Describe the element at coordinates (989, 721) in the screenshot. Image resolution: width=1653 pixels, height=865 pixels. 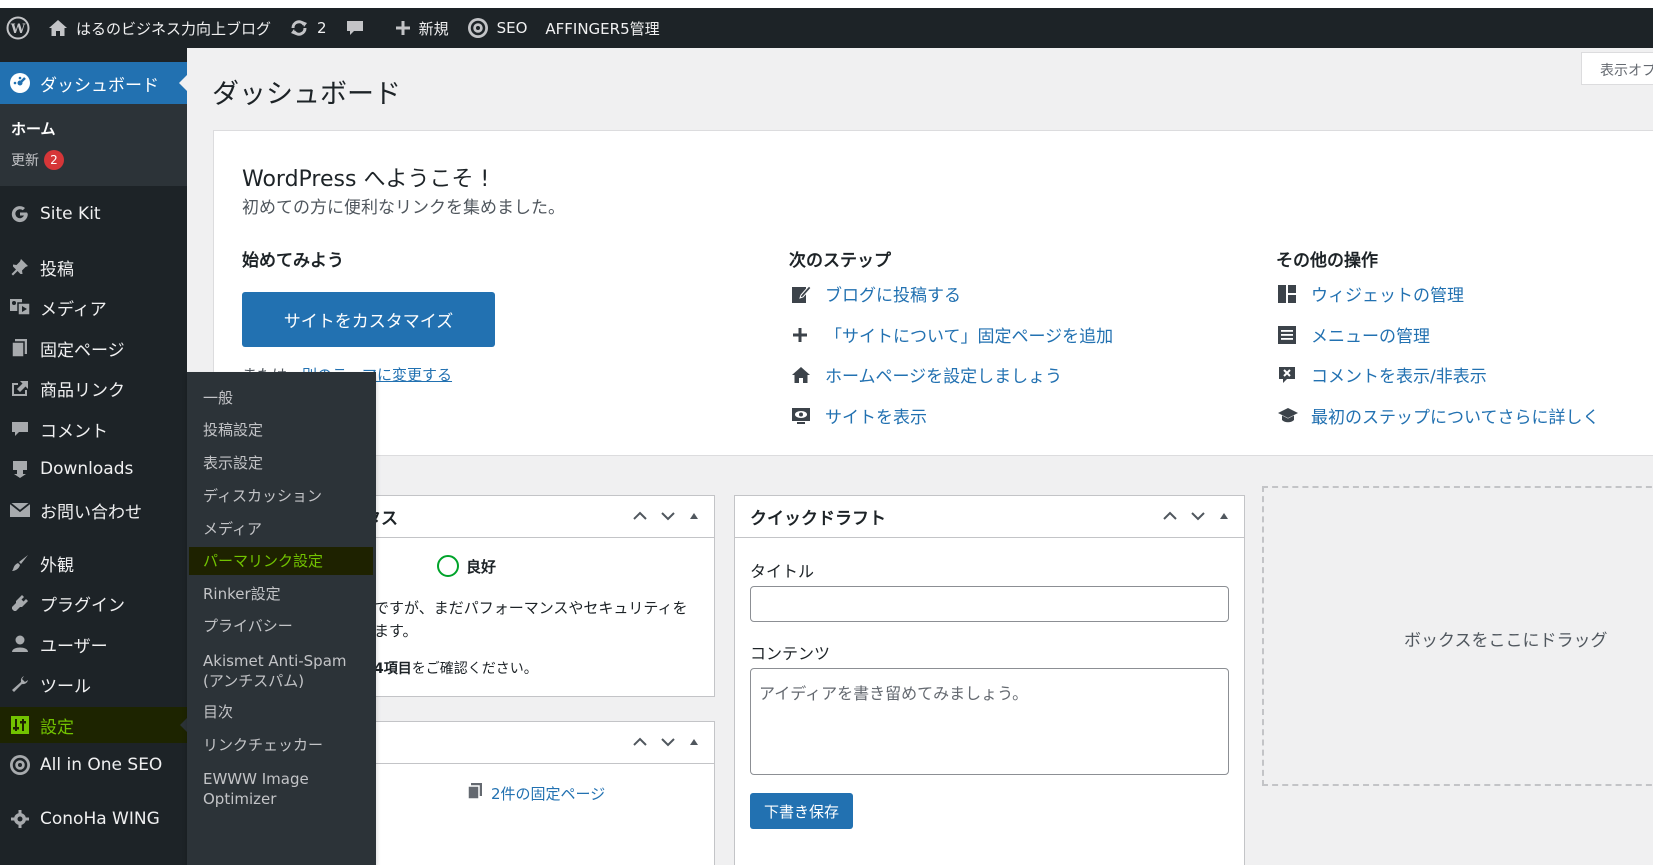
I see `draft-content-textarea: アイディアを書き留めてみましょう。` at that location.